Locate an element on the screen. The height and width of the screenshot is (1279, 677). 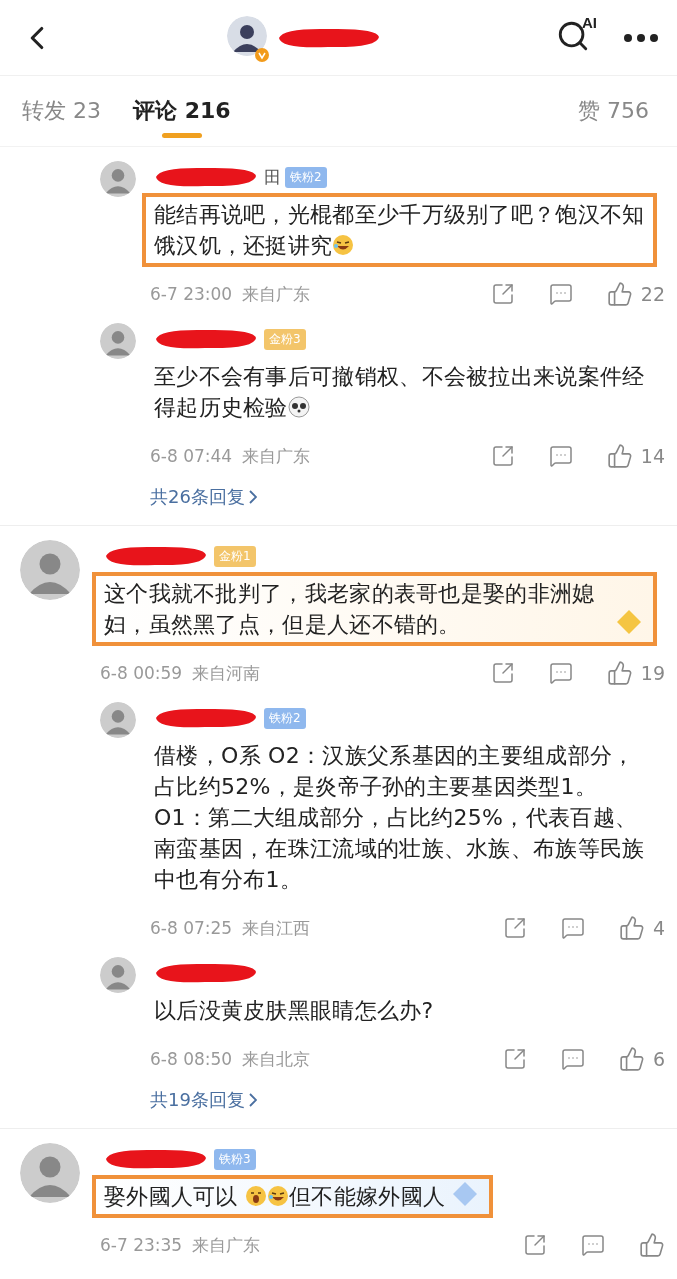
more-replies-link: 共26条回复 is located at coordinates (203, 499).